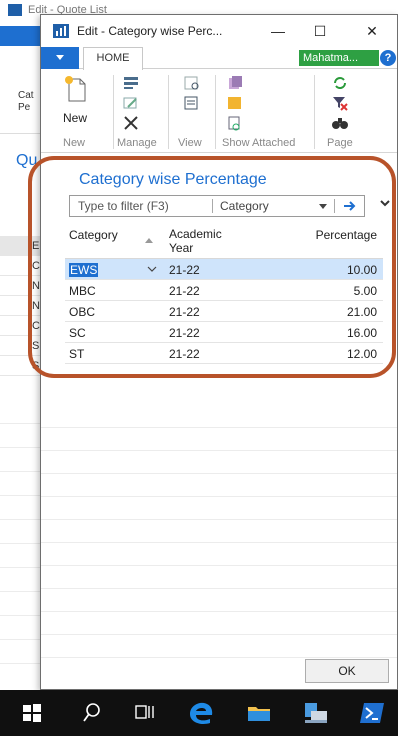  What do you see at coordinates (361, 312) in the screenshot?
I see `cell-percentage: 21.00` at bounding box center [361, 312].